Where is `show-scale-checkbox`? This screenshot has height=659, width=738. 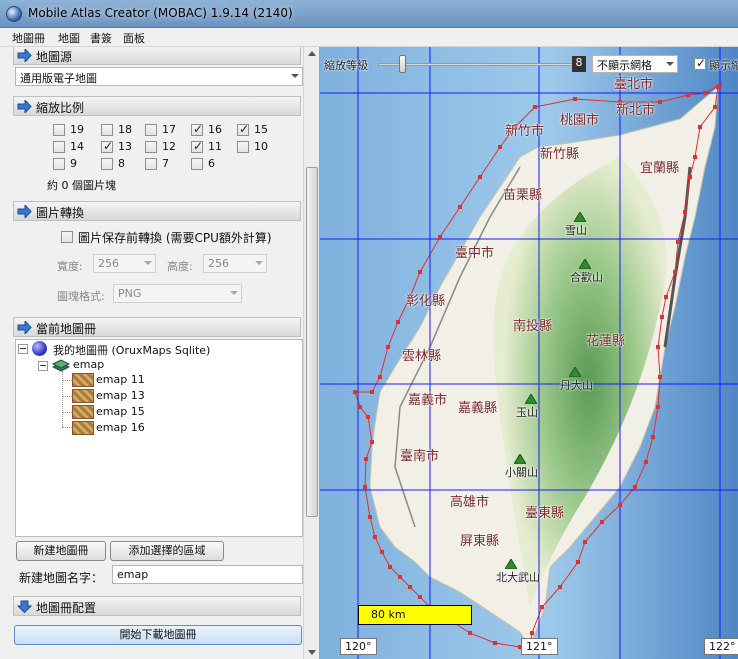 show-scale-checkbox is located at coordinates (700, 63).